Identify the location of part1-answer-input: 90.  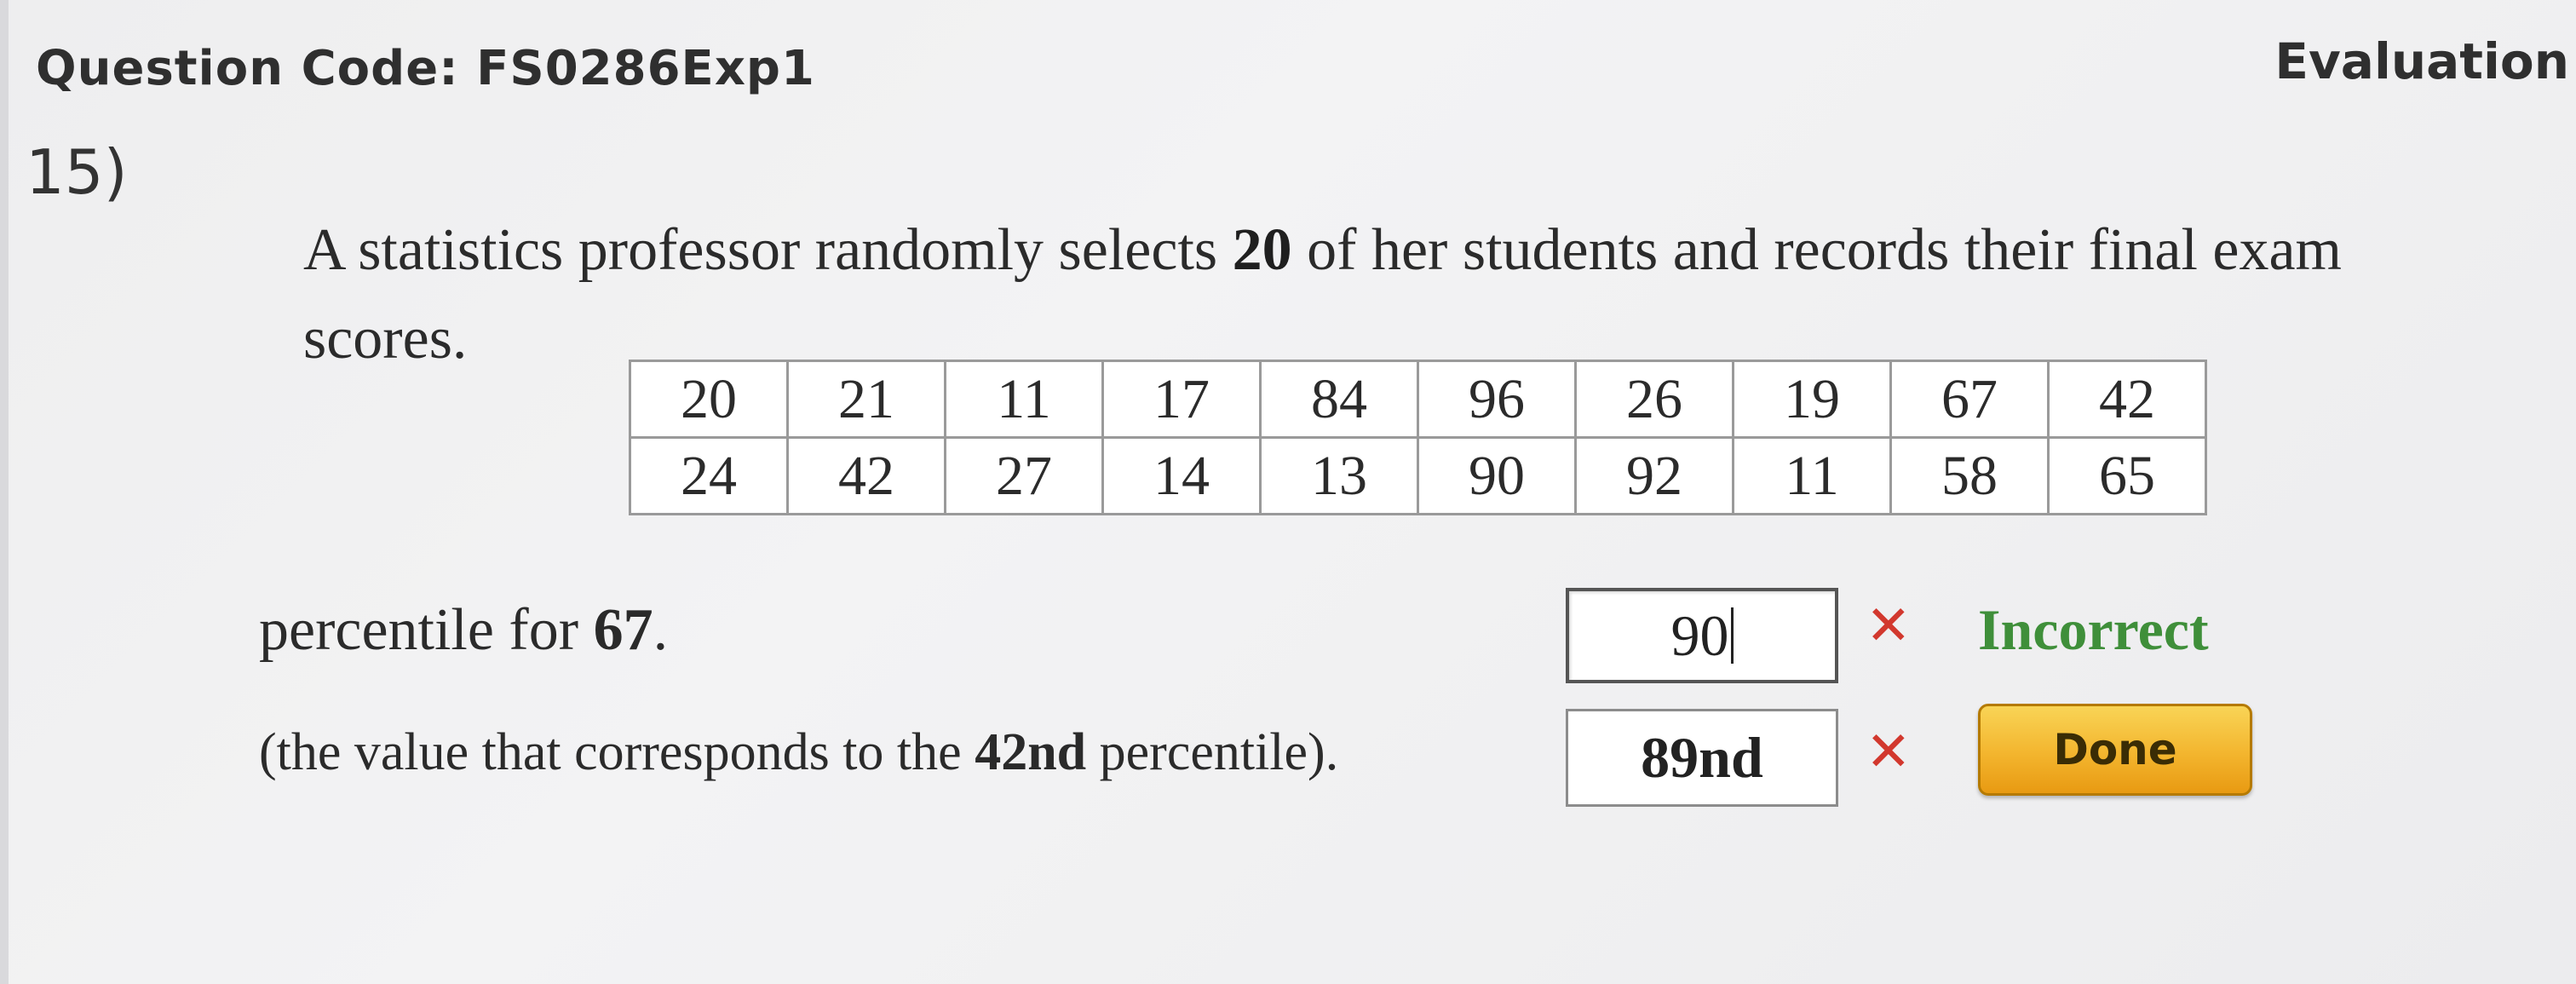
(1702, 635).